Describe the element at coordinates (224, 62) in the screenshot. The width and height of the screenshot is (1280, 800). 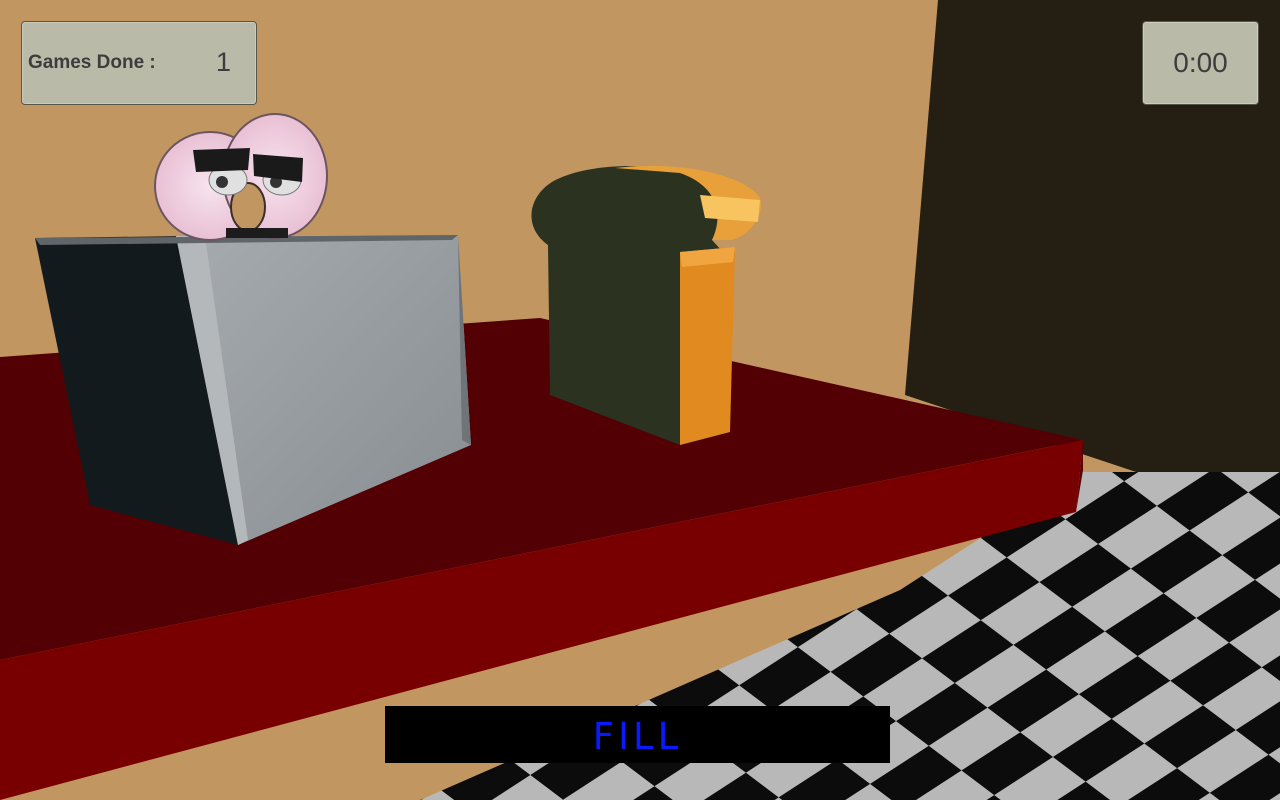
I see `games-done-count: 1` at that location.